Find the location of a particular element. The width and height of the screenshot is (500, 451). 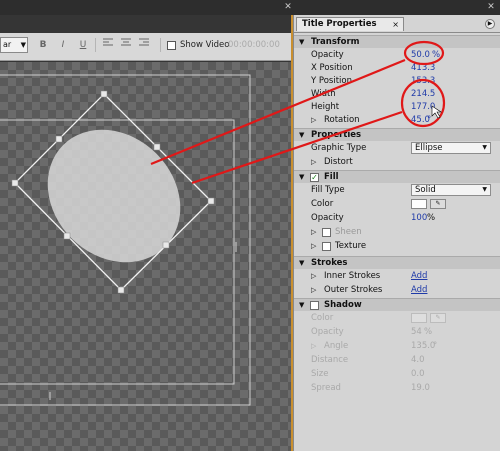

prop-label: Angle is located at coordinates (336, 346).